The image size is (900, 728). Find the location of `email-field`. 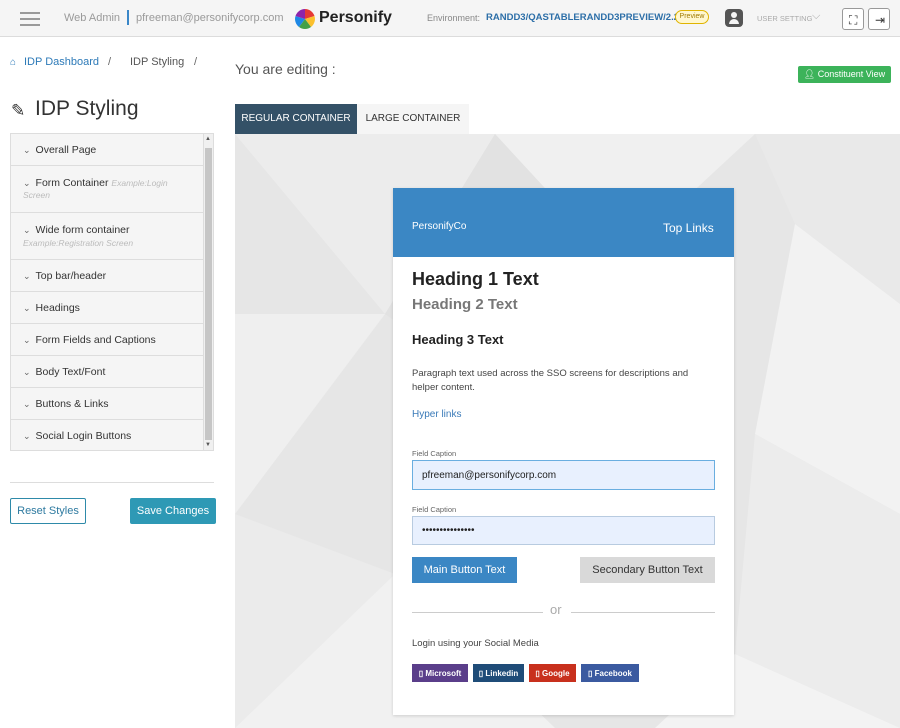

email-field is located at coordinates (563, 475).